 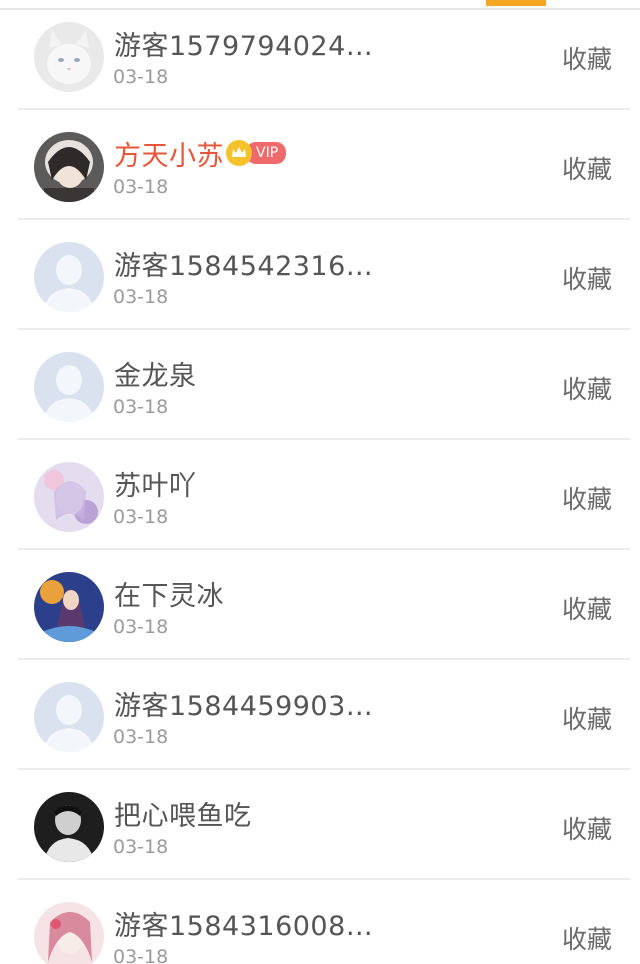 I want to click on list-item: 方天小苏 VIP 03-18 收藏, so click(x=320, y=165).